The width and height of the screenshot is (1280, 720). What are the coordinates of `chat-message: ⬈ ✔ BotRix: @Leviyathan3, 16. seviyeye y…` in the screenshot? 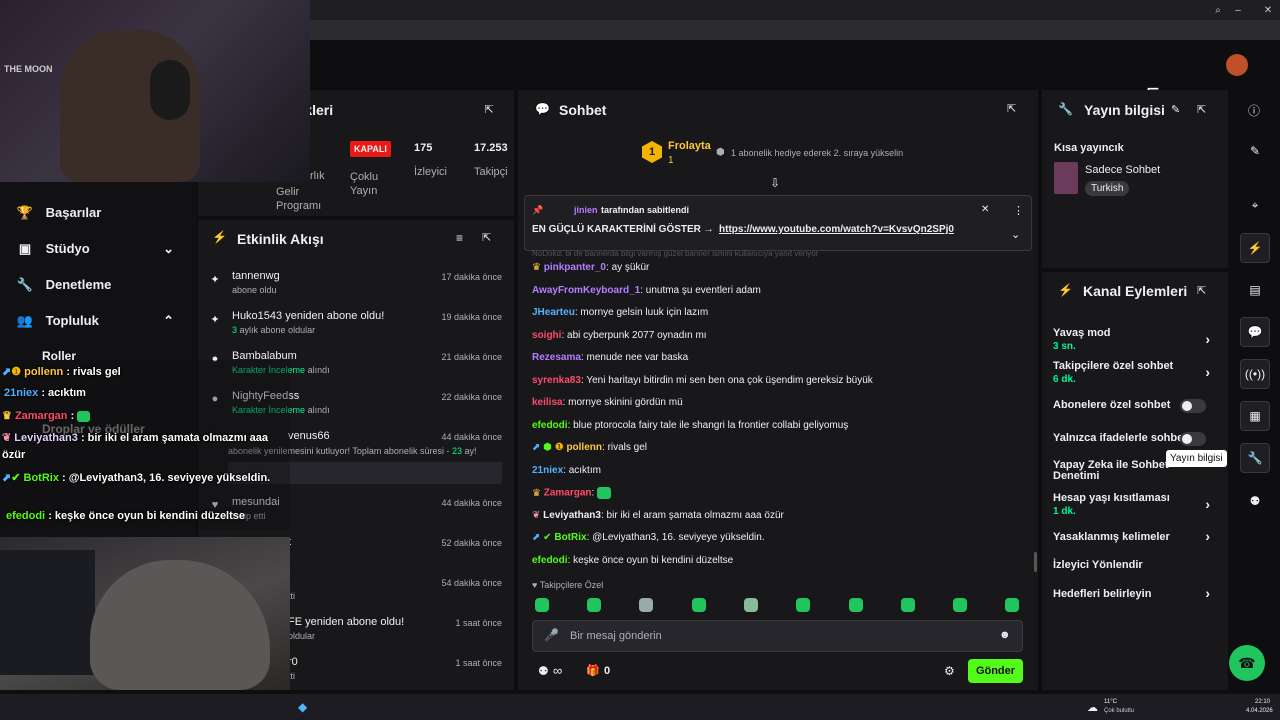 It's located at (648, 537).